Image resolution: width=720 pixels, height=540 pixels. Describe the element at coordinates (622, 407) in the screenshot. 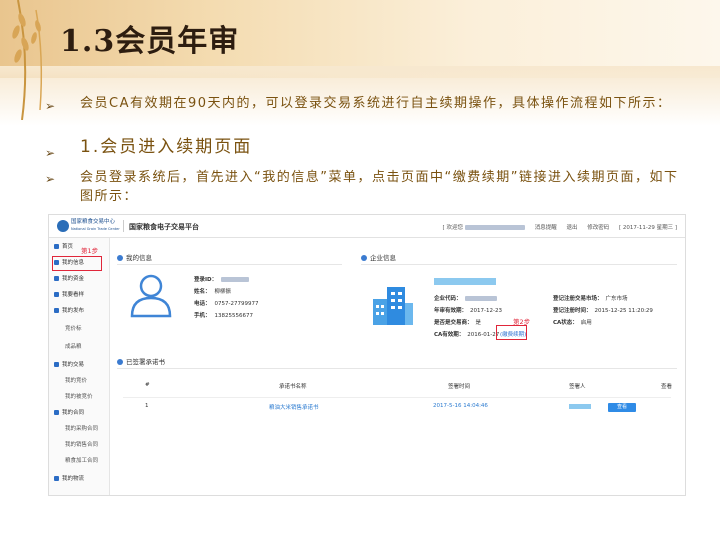

I see `view-button: 查看` at that location.